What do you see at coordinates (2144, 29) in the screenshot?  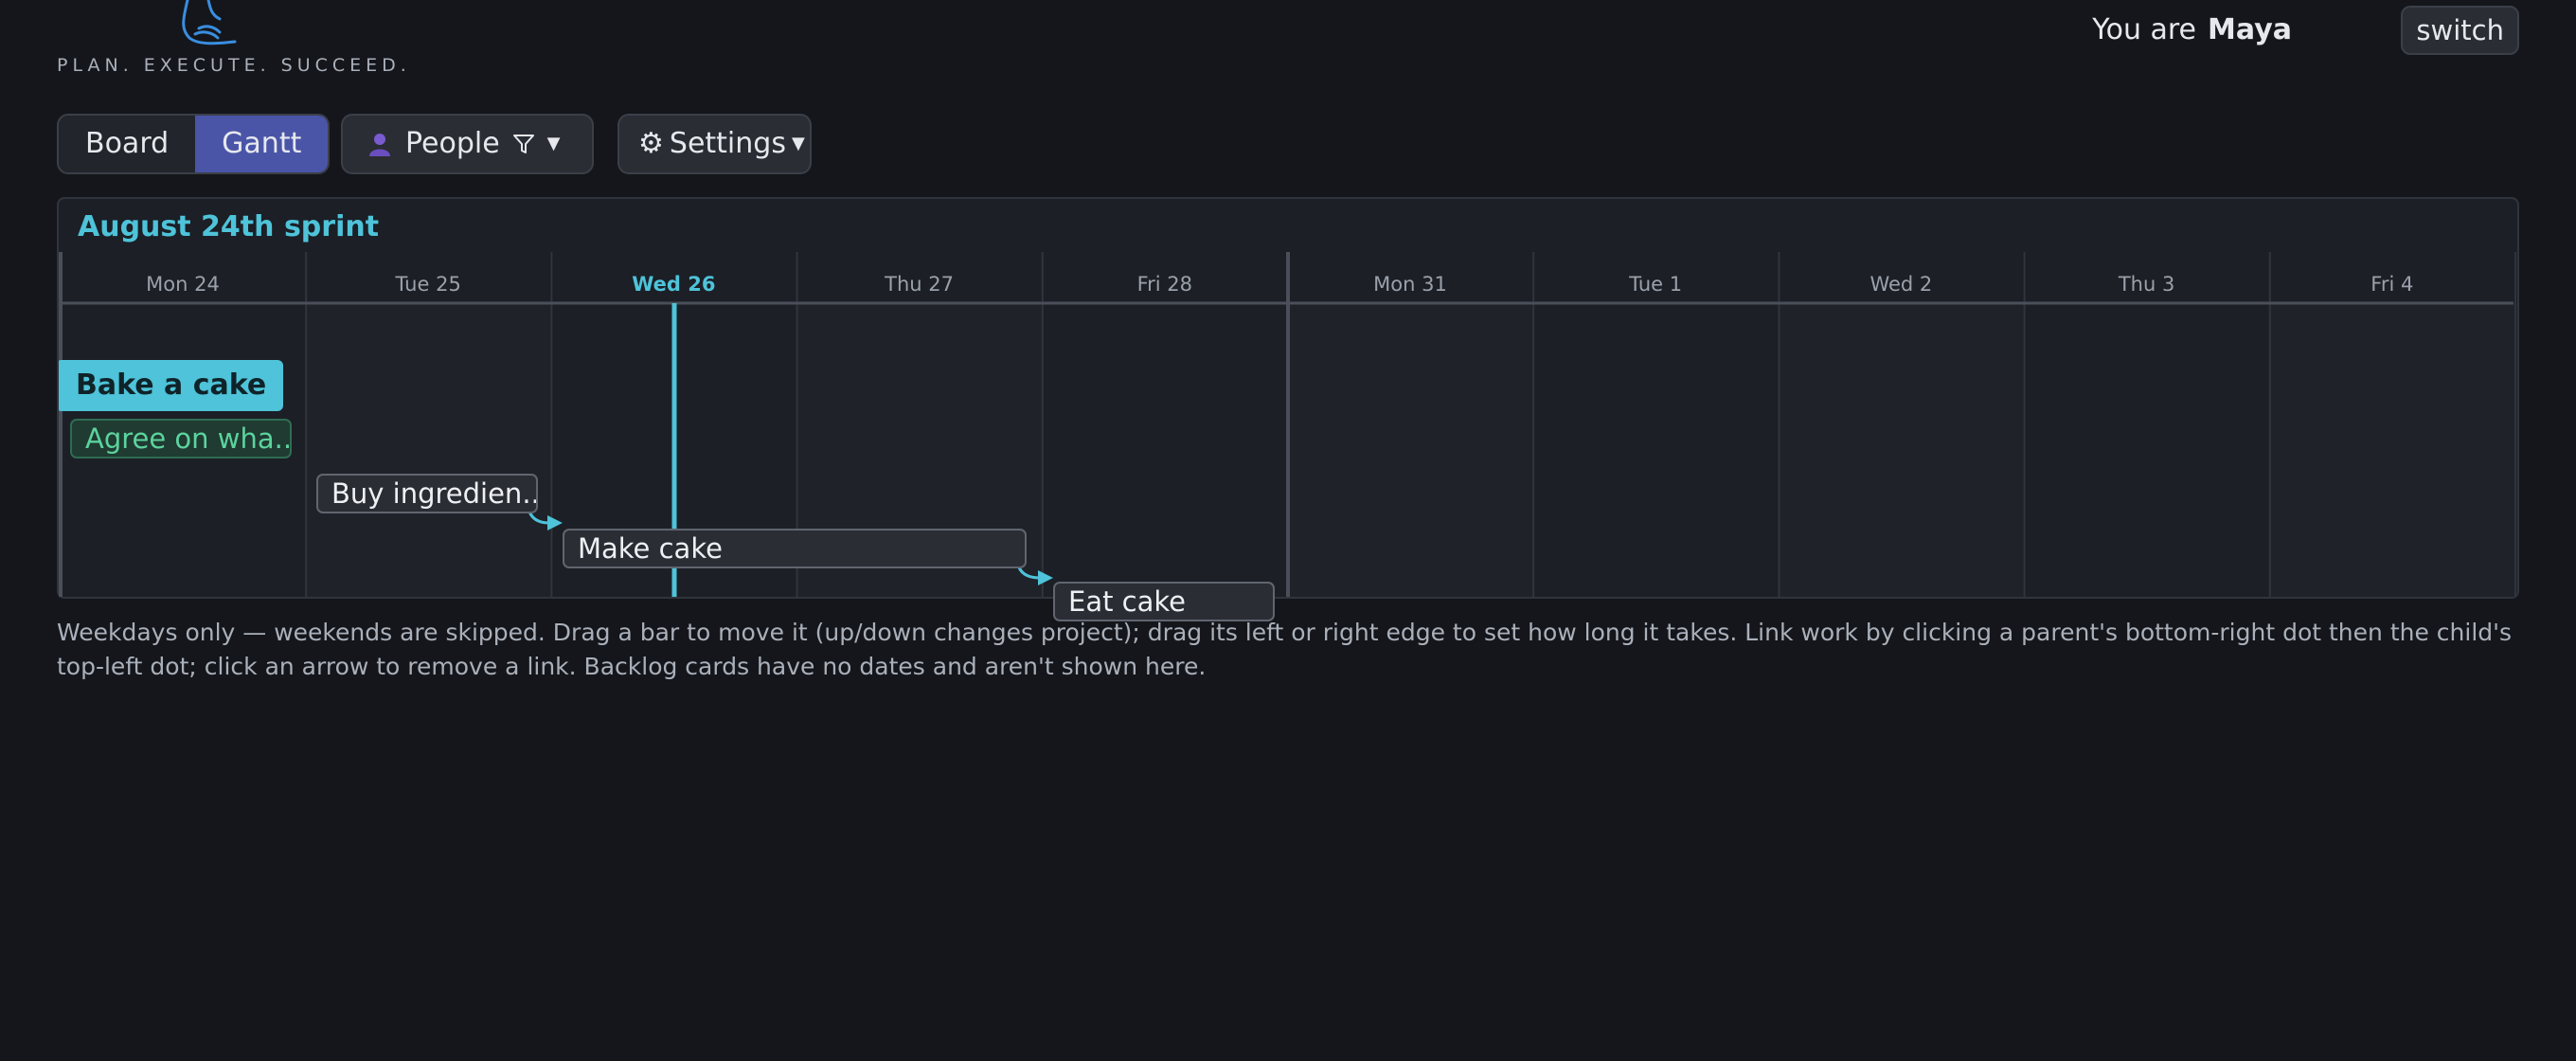 I see `you-are-label: You are` at bounding box center [2144, 29].